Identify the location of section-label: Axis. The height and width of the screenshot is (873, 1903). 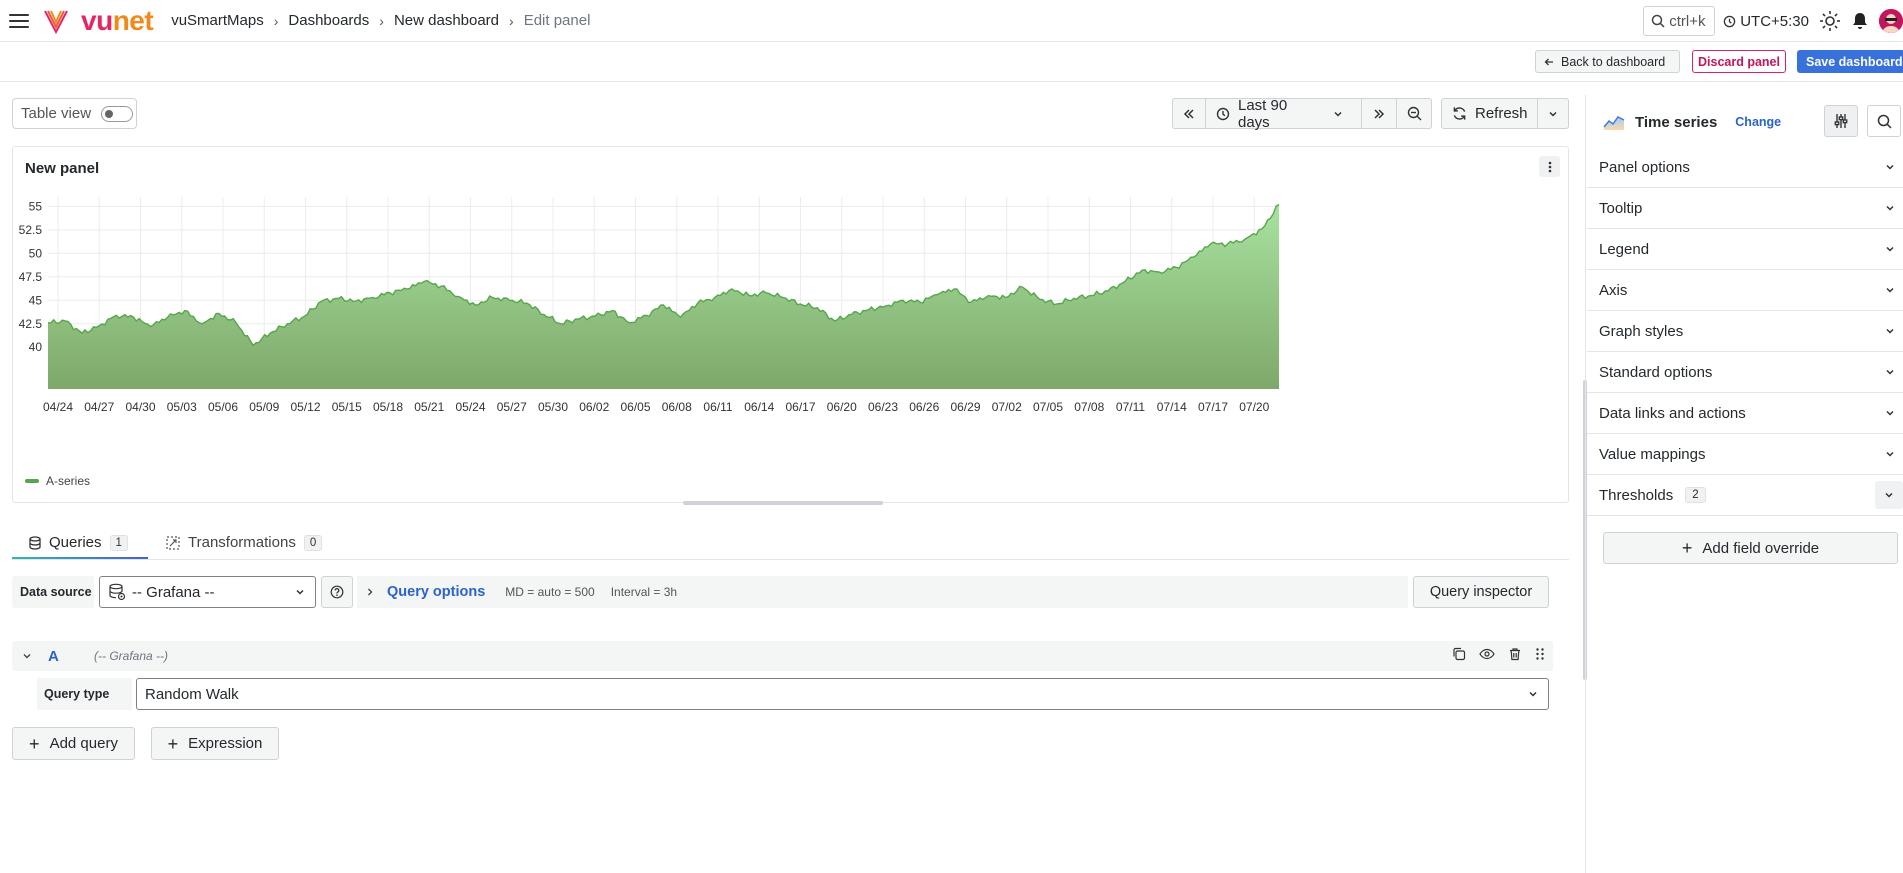
(1613, 290).